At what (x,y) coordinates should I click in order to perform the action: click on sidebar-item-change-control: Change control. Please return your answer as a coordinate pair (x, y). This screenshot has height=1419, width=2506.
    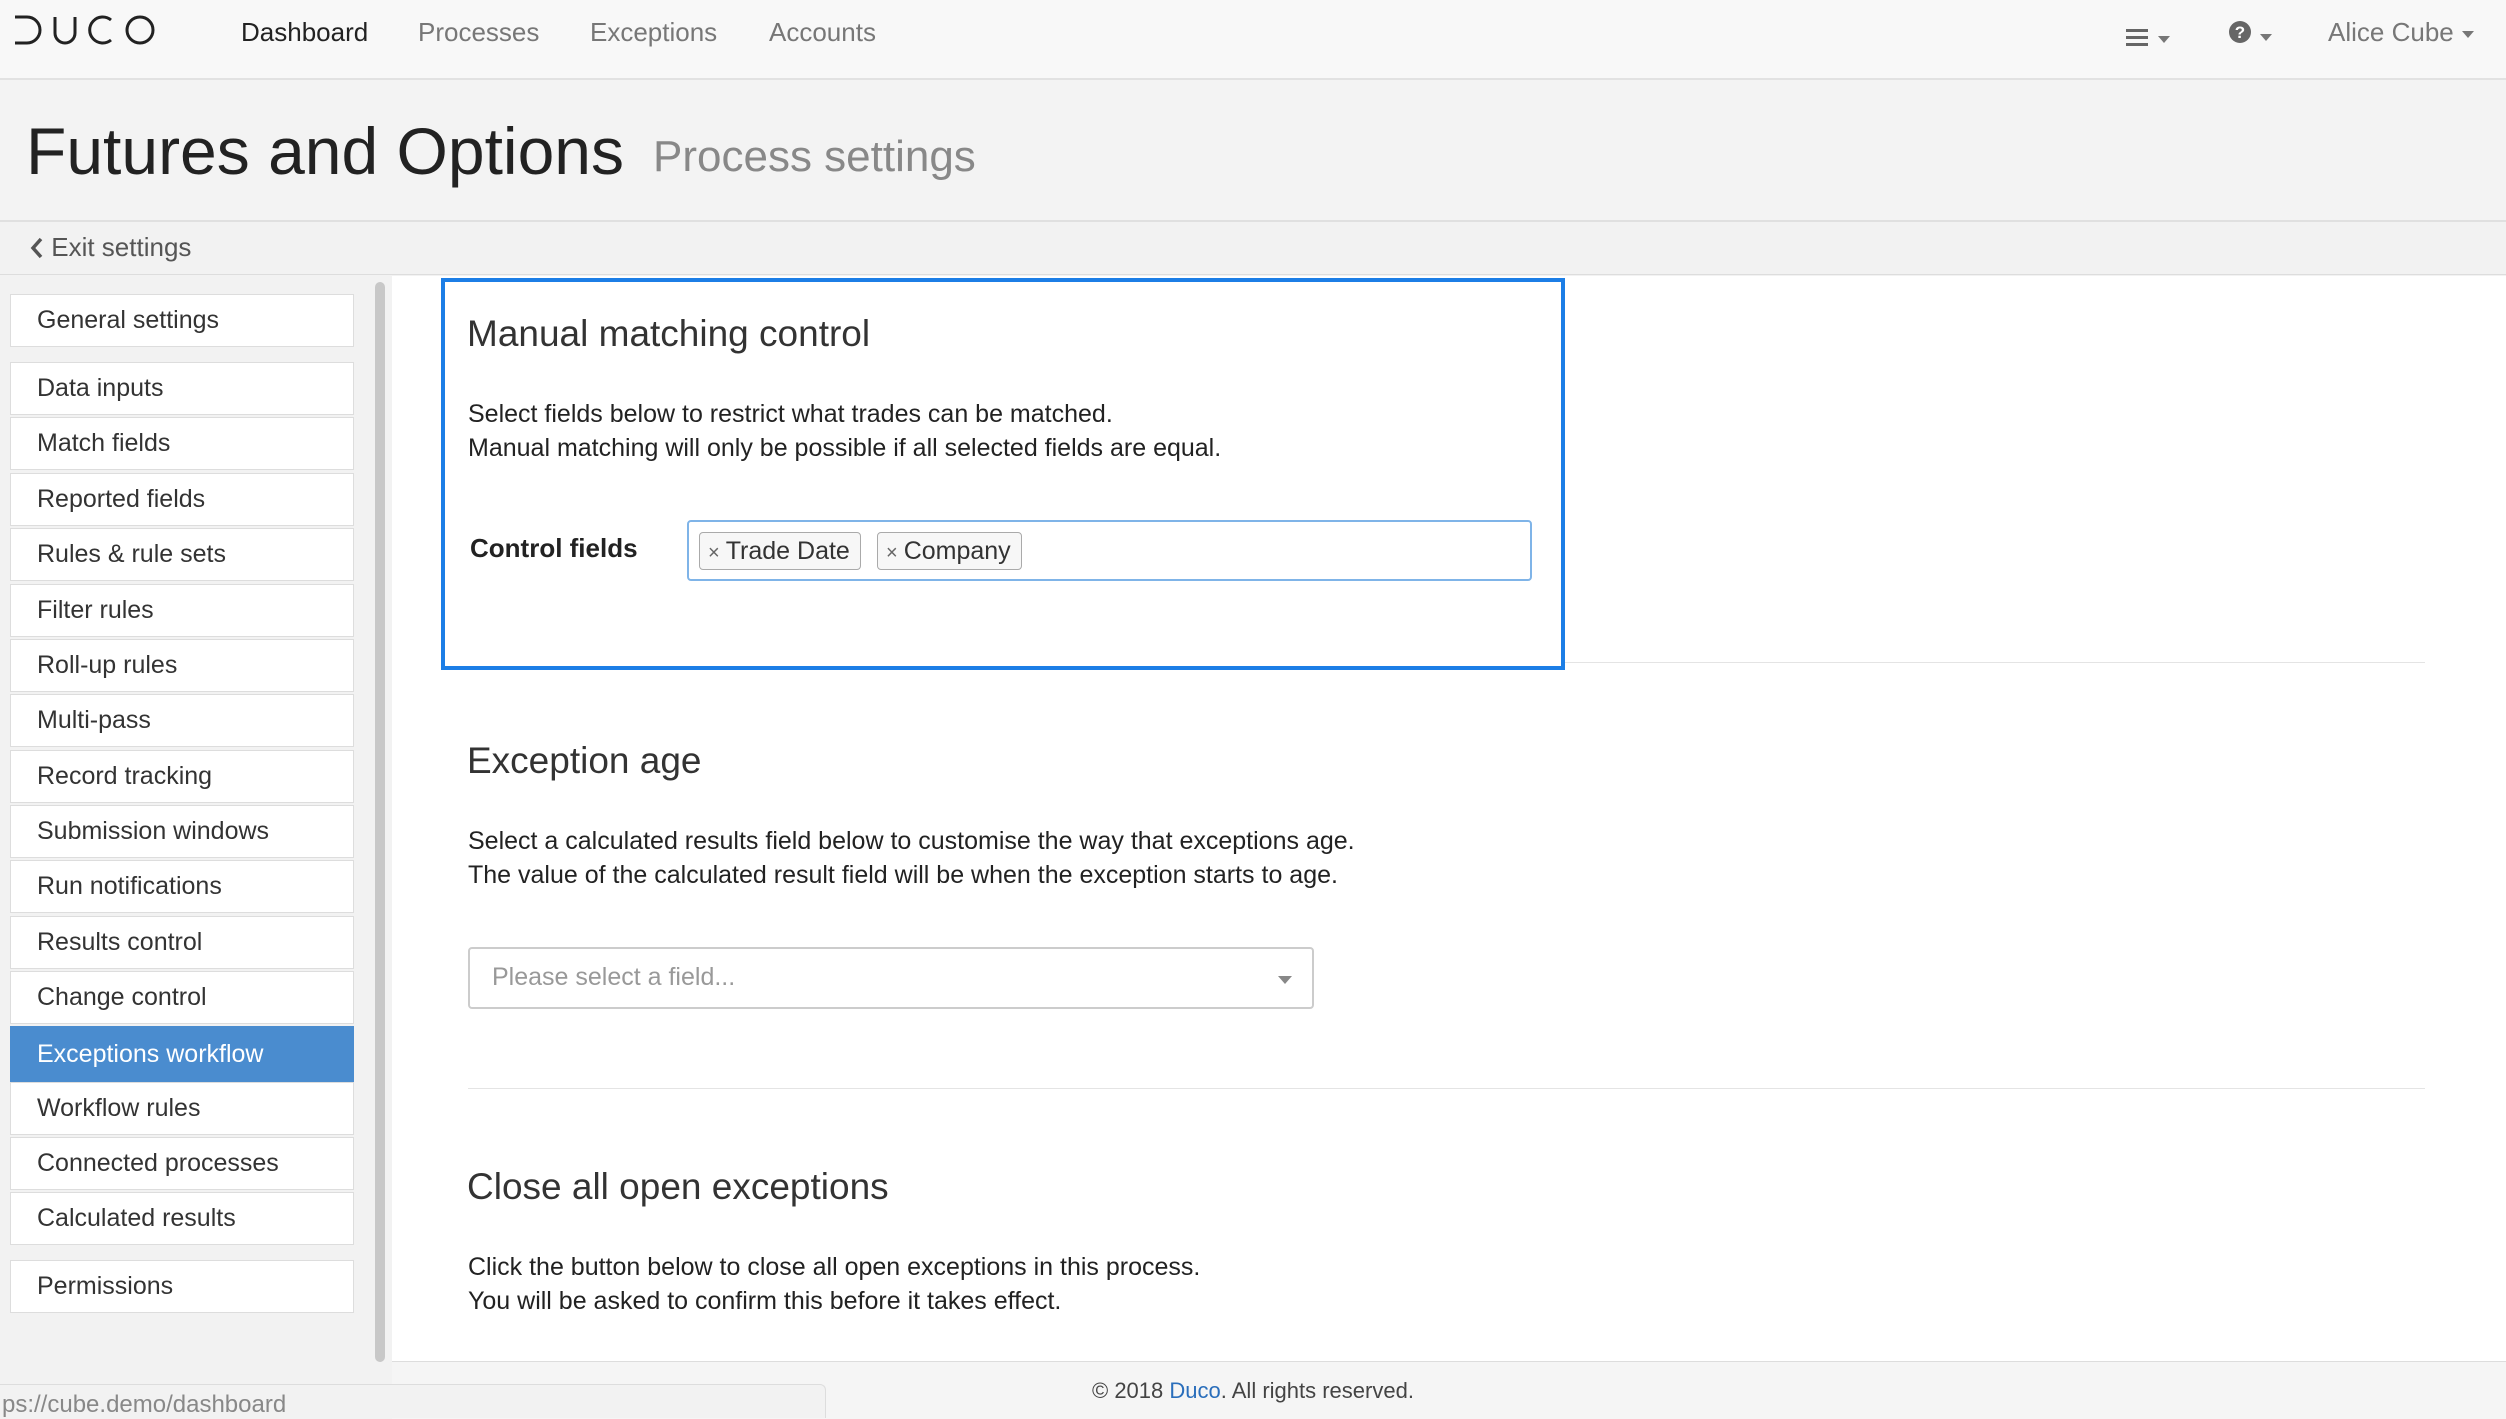
    Looking at the image, I should click on (182, 997).